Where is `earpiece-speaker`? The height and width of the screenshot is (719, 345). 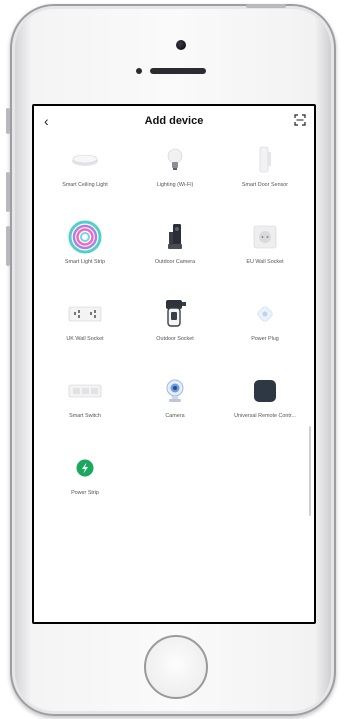
earpiece-speaker is located at coordinates (178, 71).